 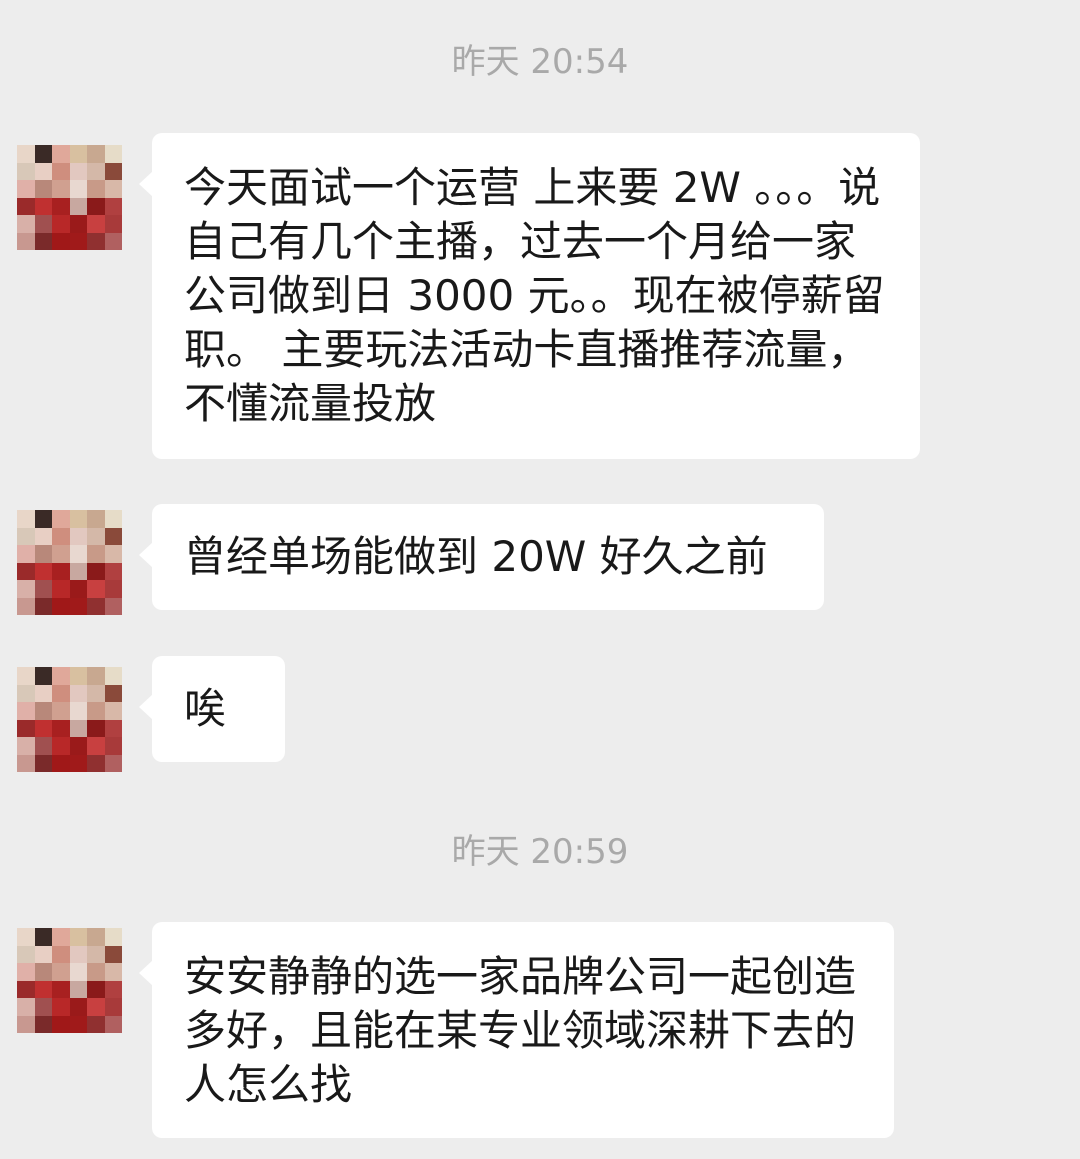 I want to click on message-bubble: 安安静静的选一家品牌公司一起创造多好，且能在某专业领域深耕下去的人怎么找, so click(x=516, y=1030).